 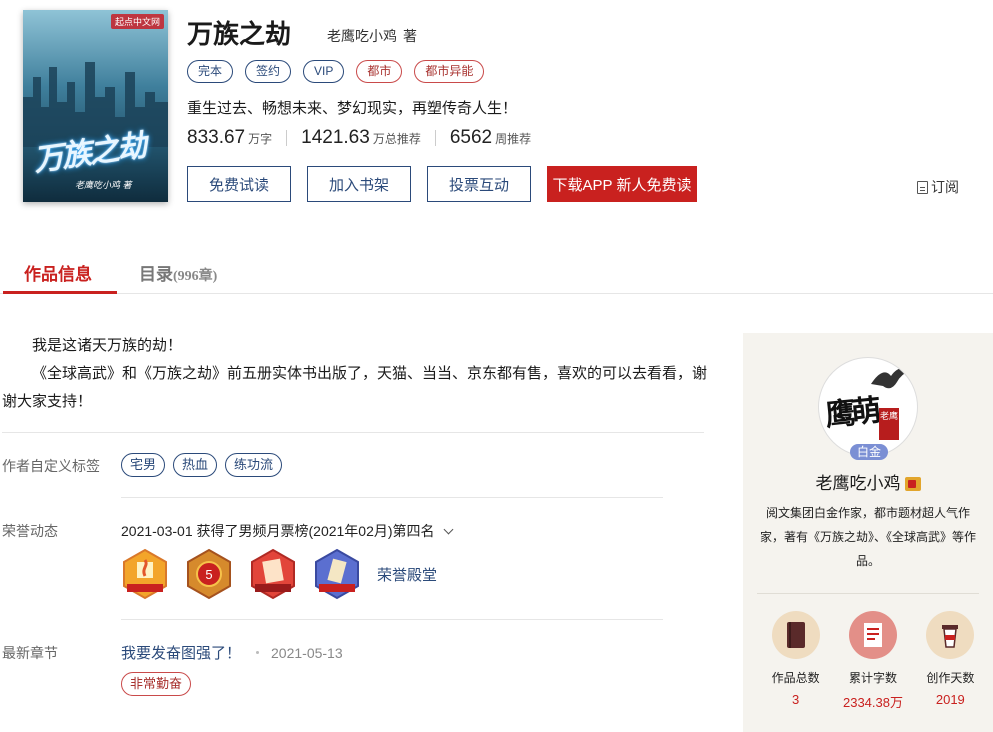 I want to click on book-stats: 833.67 万字 1421.63 万总推荐 6562 周推荐, so click(x=359, y=138).